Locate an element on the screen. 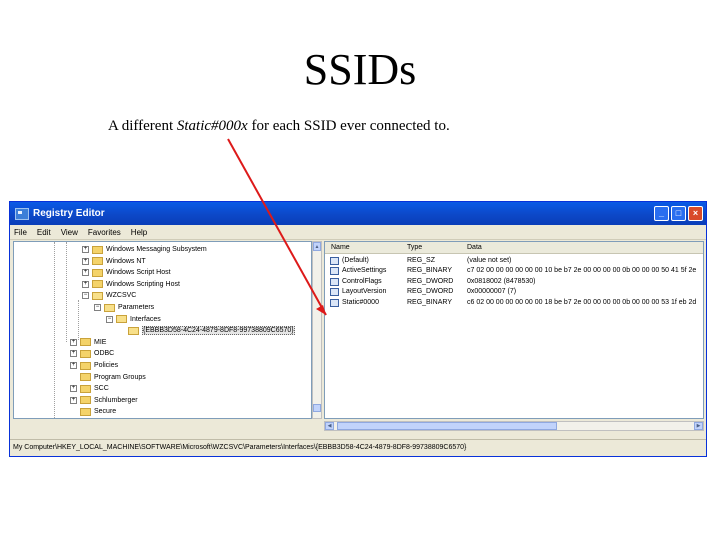 Image resolution: width=720 pixels, height=540 pixels. annotation-arrow is located at coordinates (277, 227).